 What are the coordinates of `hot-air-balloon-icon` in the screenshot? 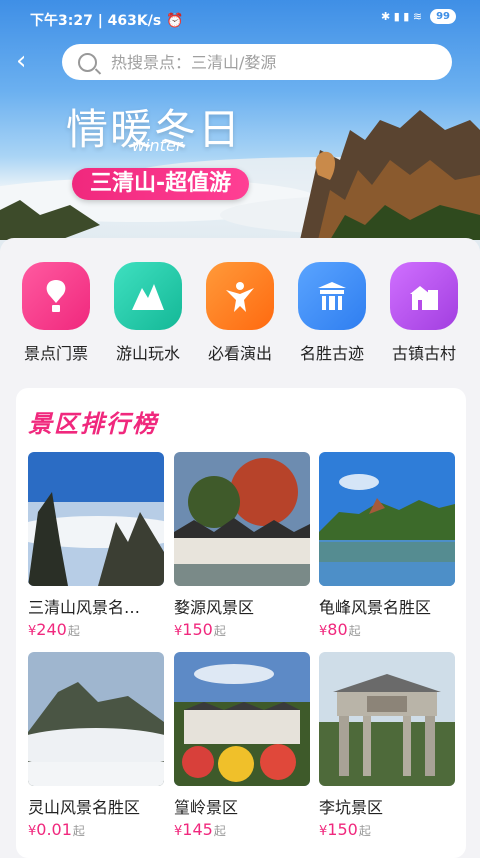 It's located at (56, 296).